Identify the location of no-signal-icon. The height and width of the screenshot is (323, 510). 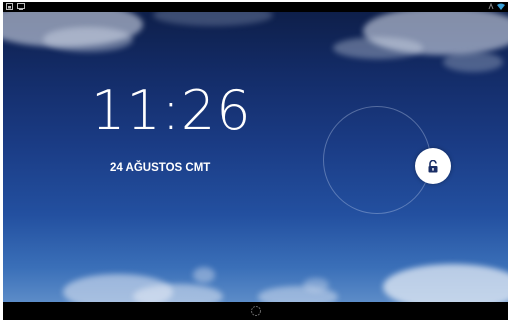
(491, 6).